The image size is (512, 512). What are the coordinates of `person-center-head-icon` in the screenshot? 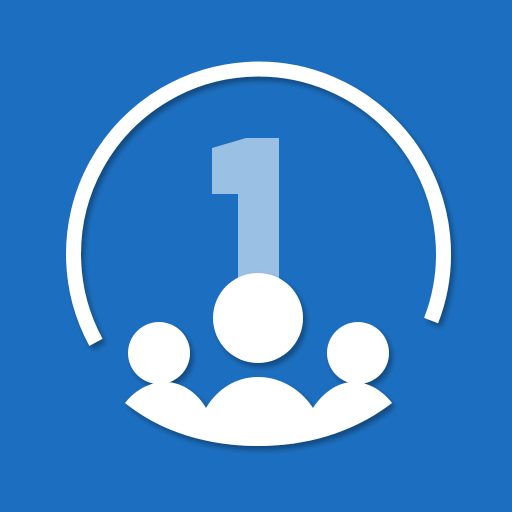 It's located at (258, 318).